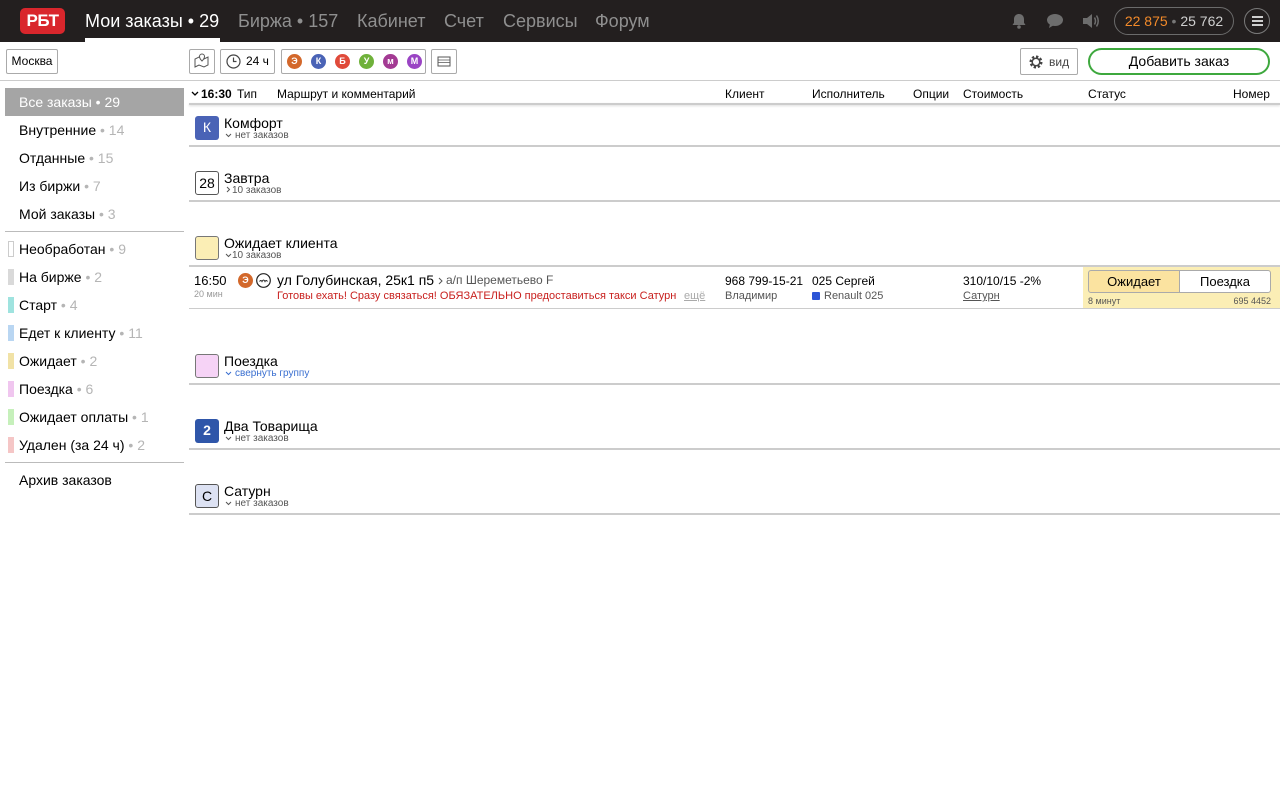  What do you see at coordinates (90, 186) in the screenshot?
I see `sidebar-item-count: • 7` at bounding box center [90, 186].